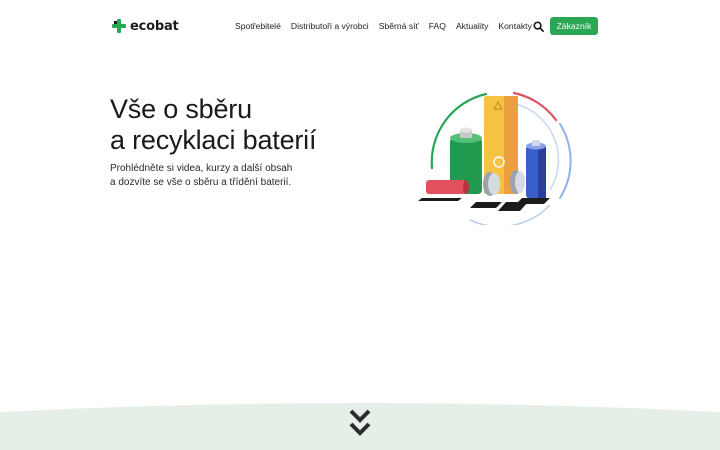 The width and height of the screenshot is (720, 450). I want to click on battery-illustration, so click(495, 158).